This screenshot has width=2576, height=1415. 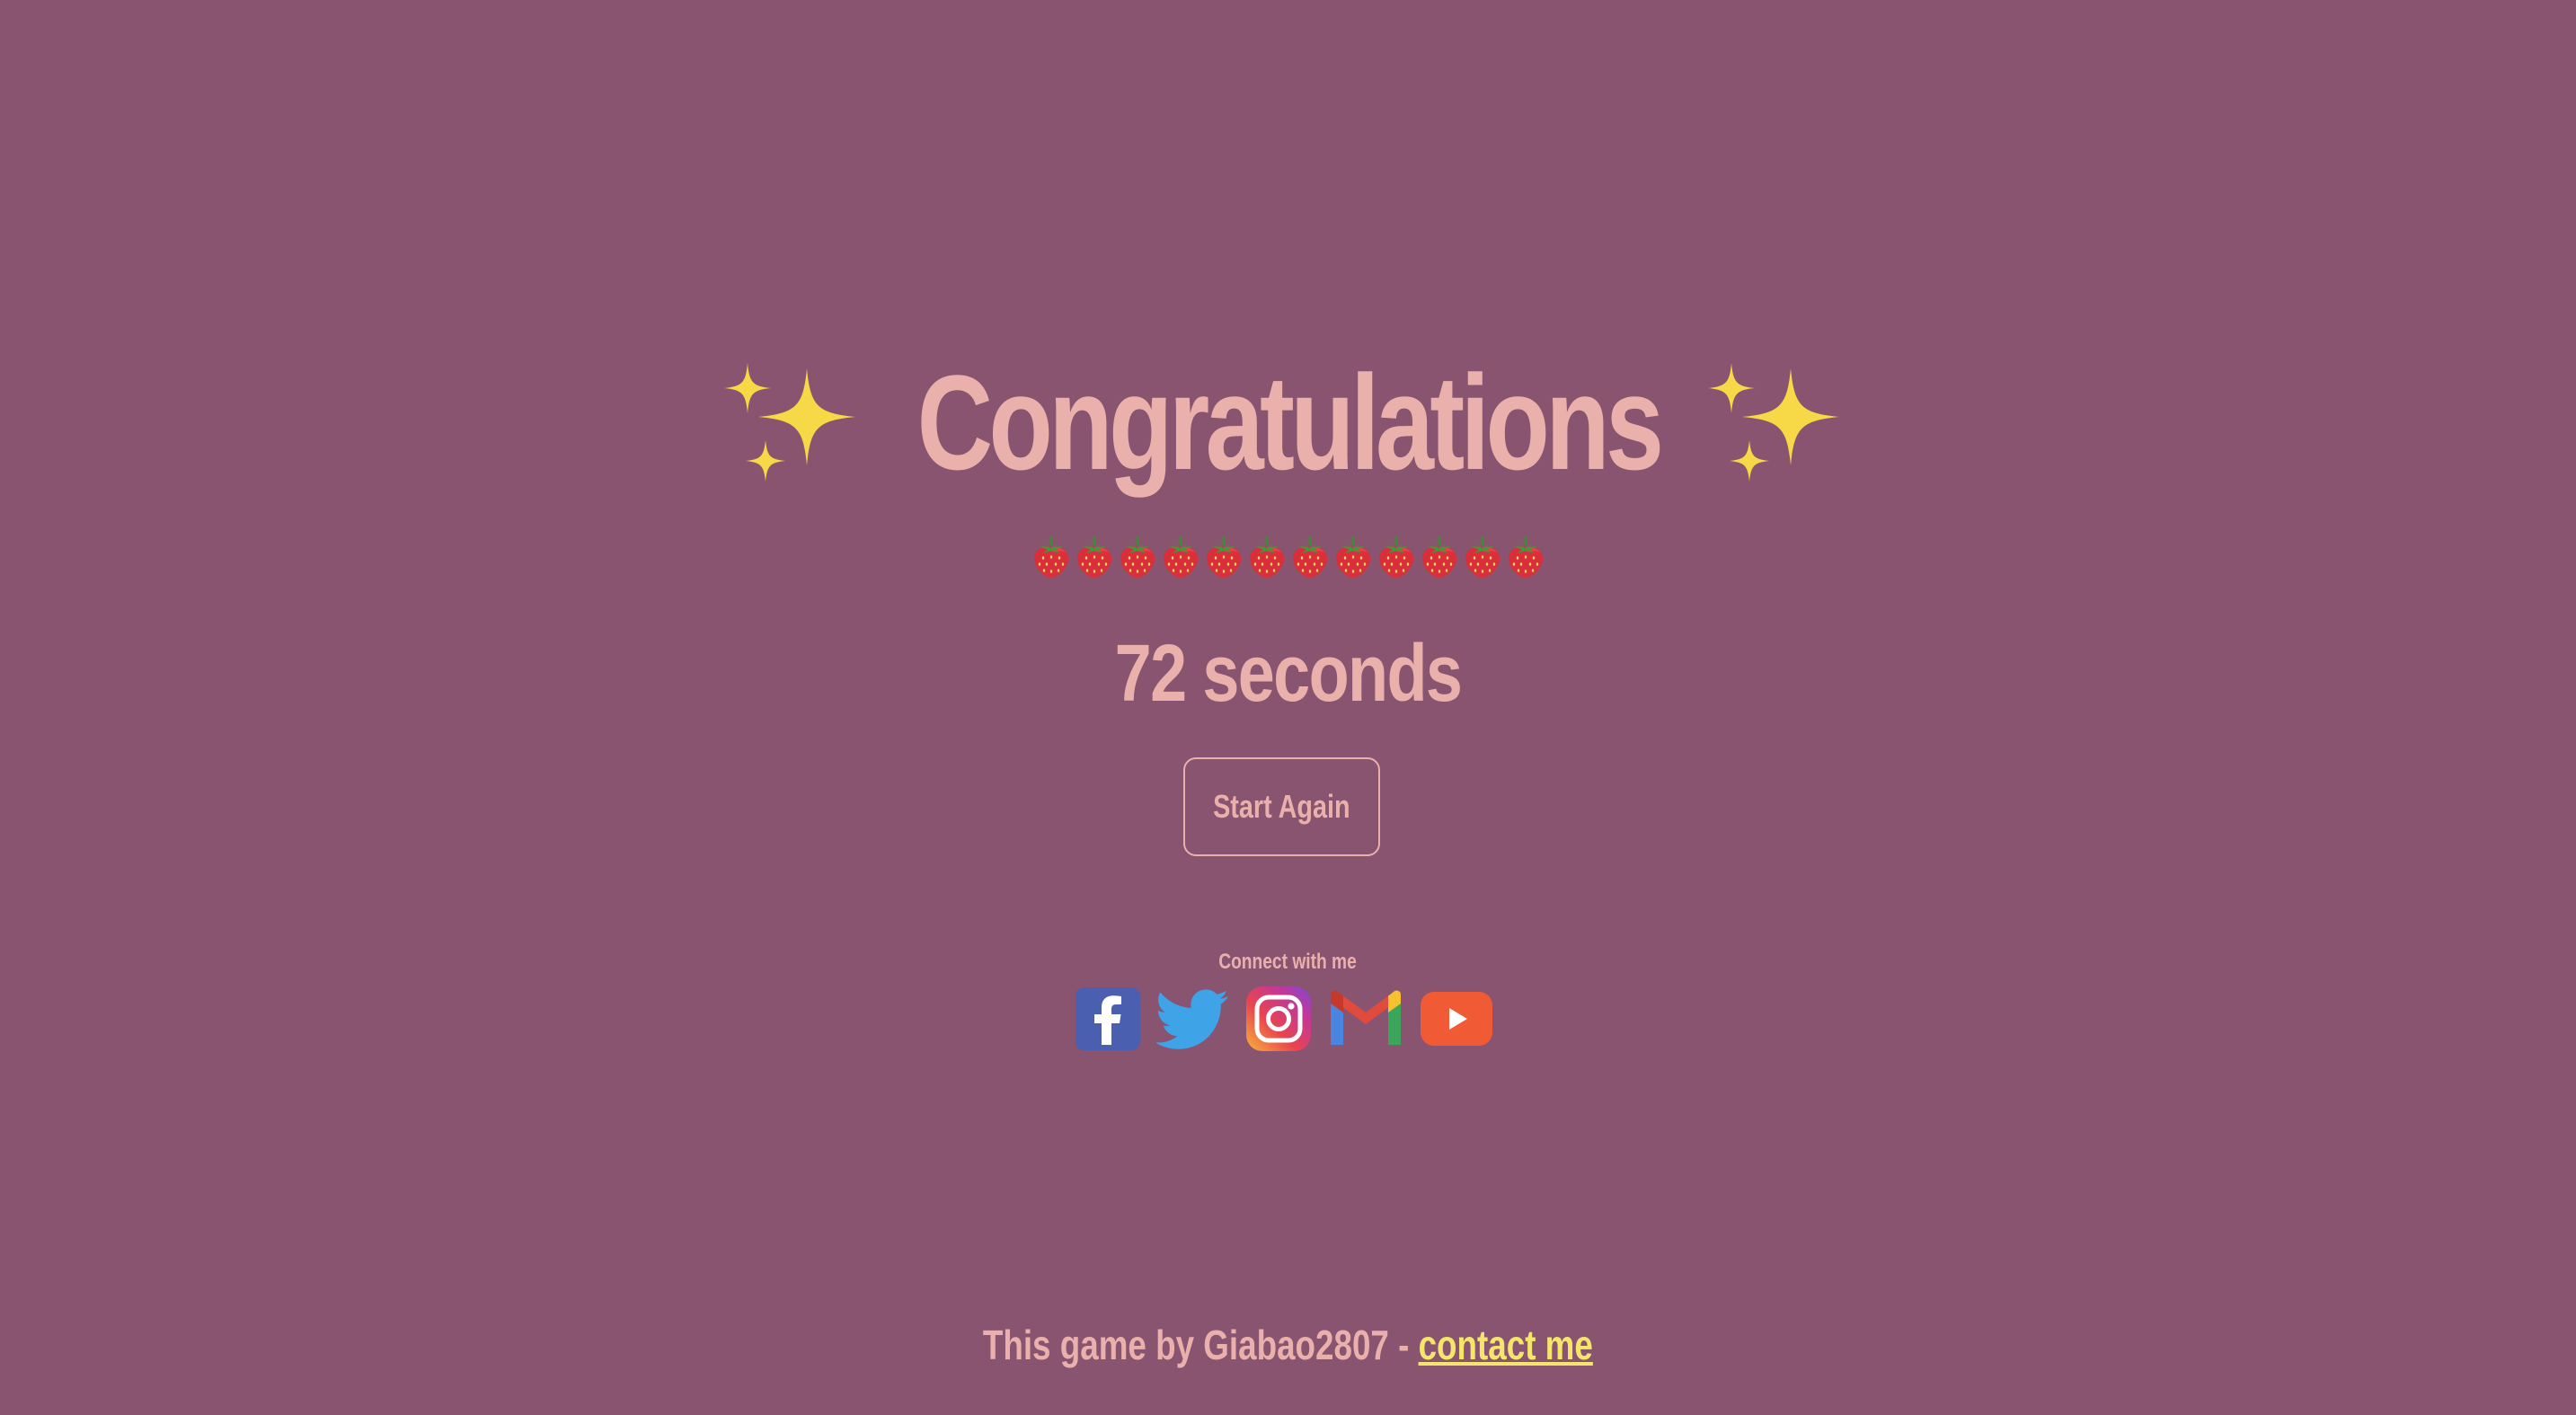 What do you see at coordinates (1278, 1019) in the screenshot?
I see `instagram-icon` at bounding box center [1278, 1019].